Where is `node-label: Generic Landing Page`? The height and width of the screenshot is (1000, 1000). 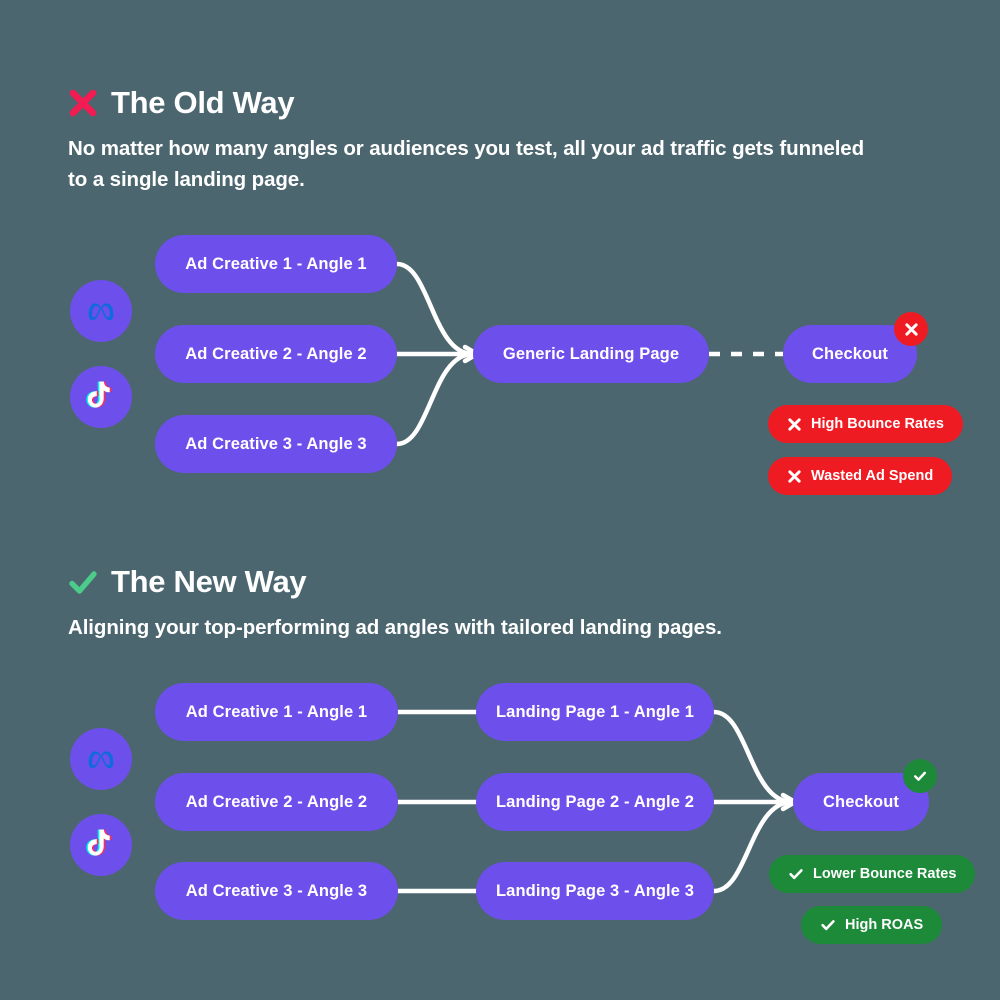 node-label: Generic Landing Page is located at coordinates (591, 353).